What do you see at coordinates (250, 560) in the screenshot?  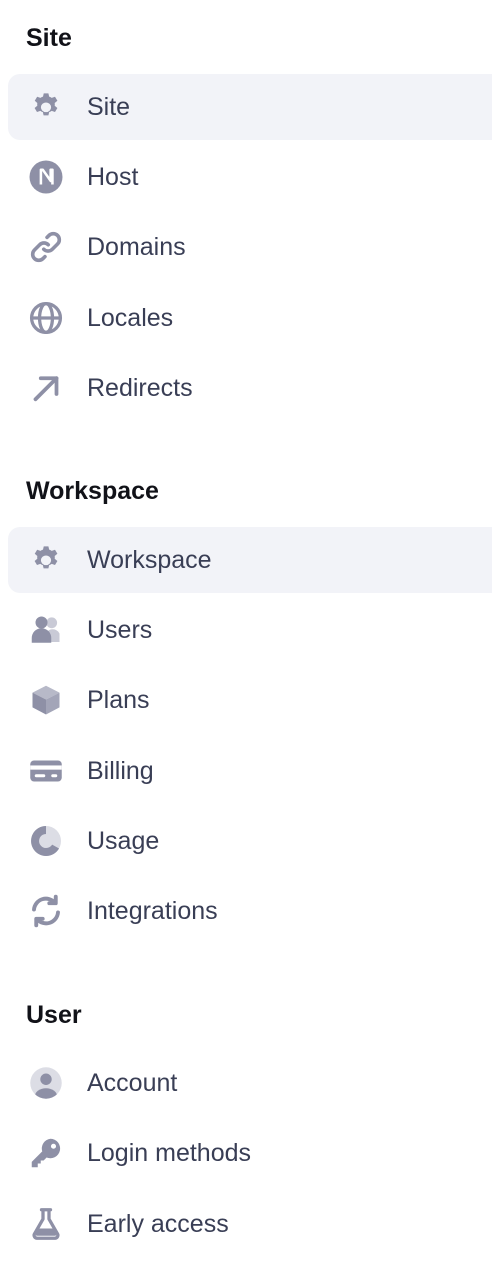 I see `sidebar-item-workspace: Workspace` at bounding box center [250, 560].